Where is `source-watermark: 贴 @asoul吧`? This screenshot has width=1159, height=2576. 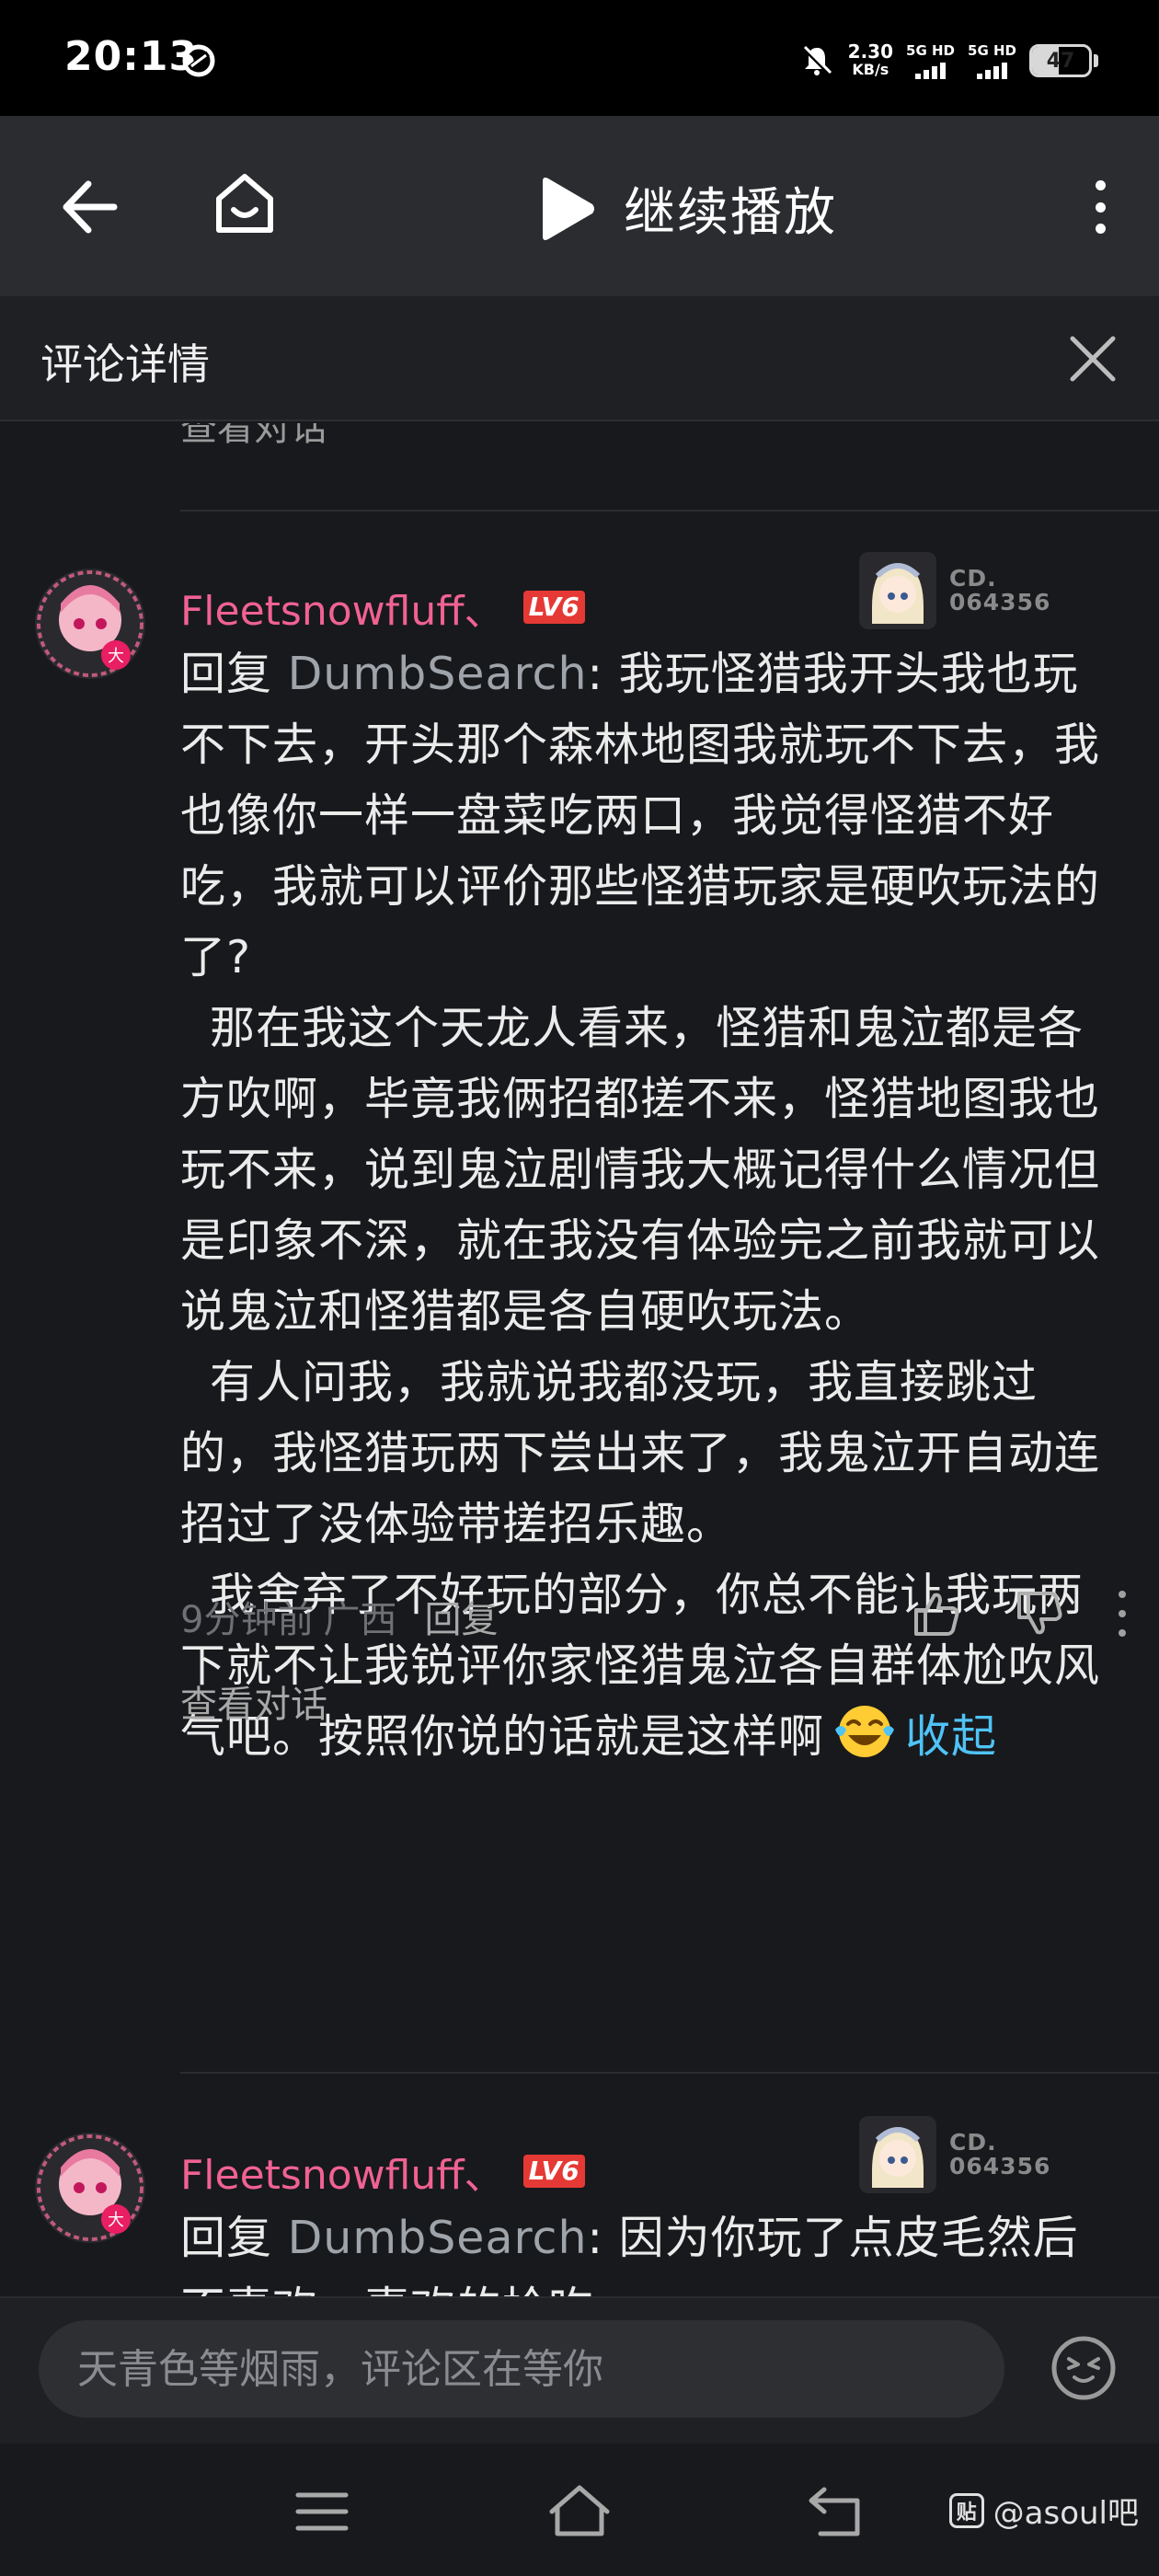
source-watermark: 贴 @asoul吧 is located at coordinates (1043, 2510).